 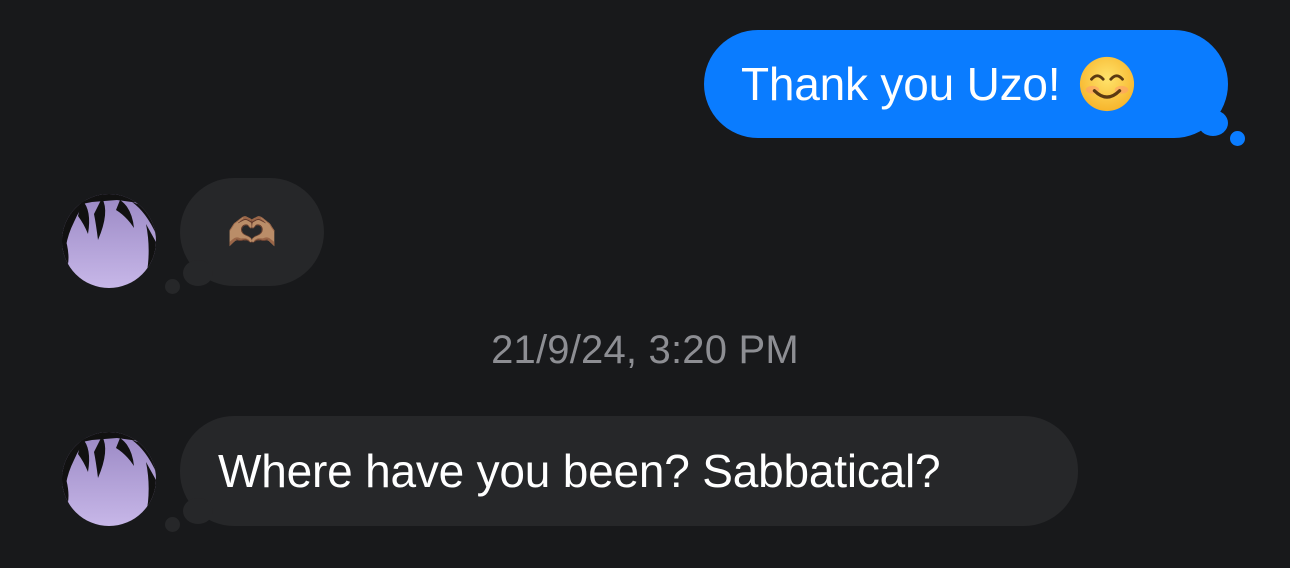 What do you see at coordinates (1213, 123) in the screenshot?
I see `outgoing-bubble-tail` at bounding box center [1213, 123].